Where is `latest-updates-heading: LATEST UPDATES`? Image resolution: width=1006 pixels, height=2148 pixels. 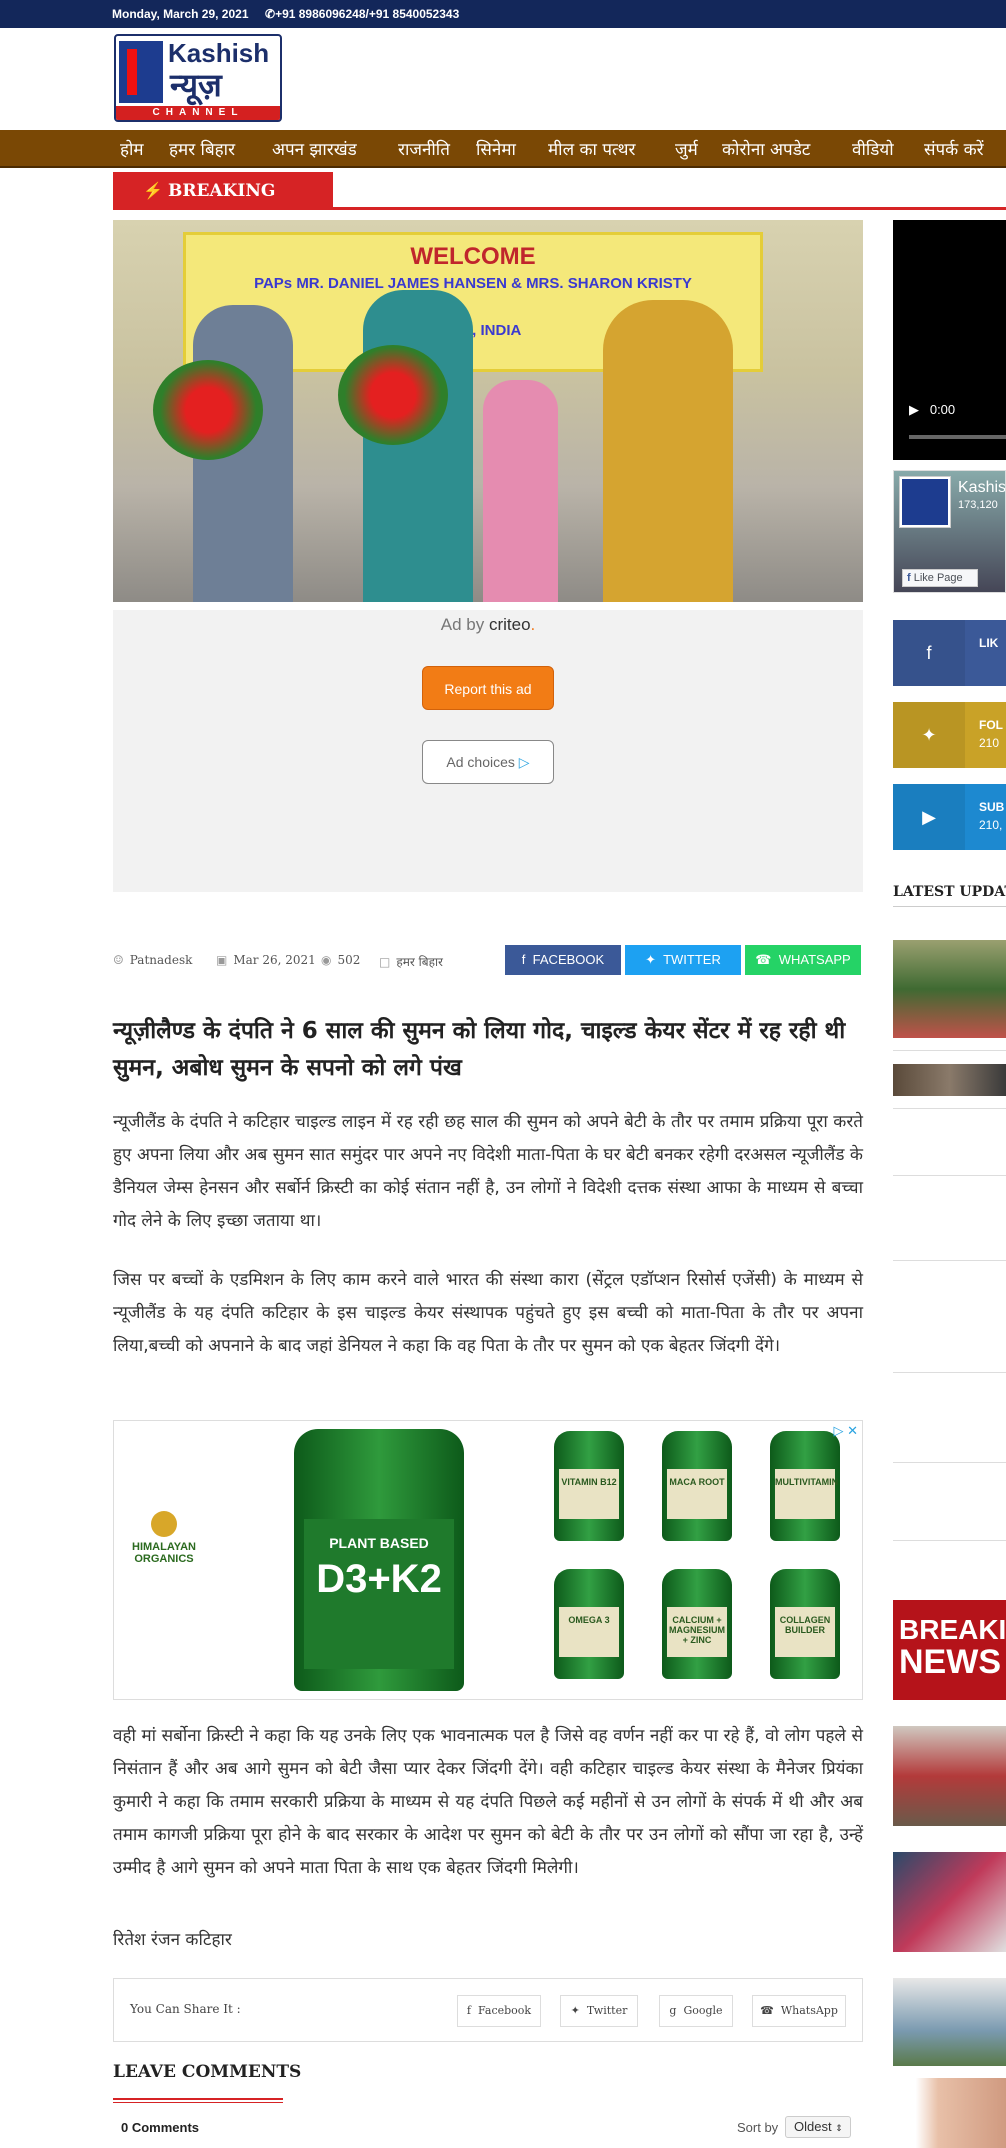
latest-updates-heading: LATEST UPDATES is located at coordinates (949, 892).